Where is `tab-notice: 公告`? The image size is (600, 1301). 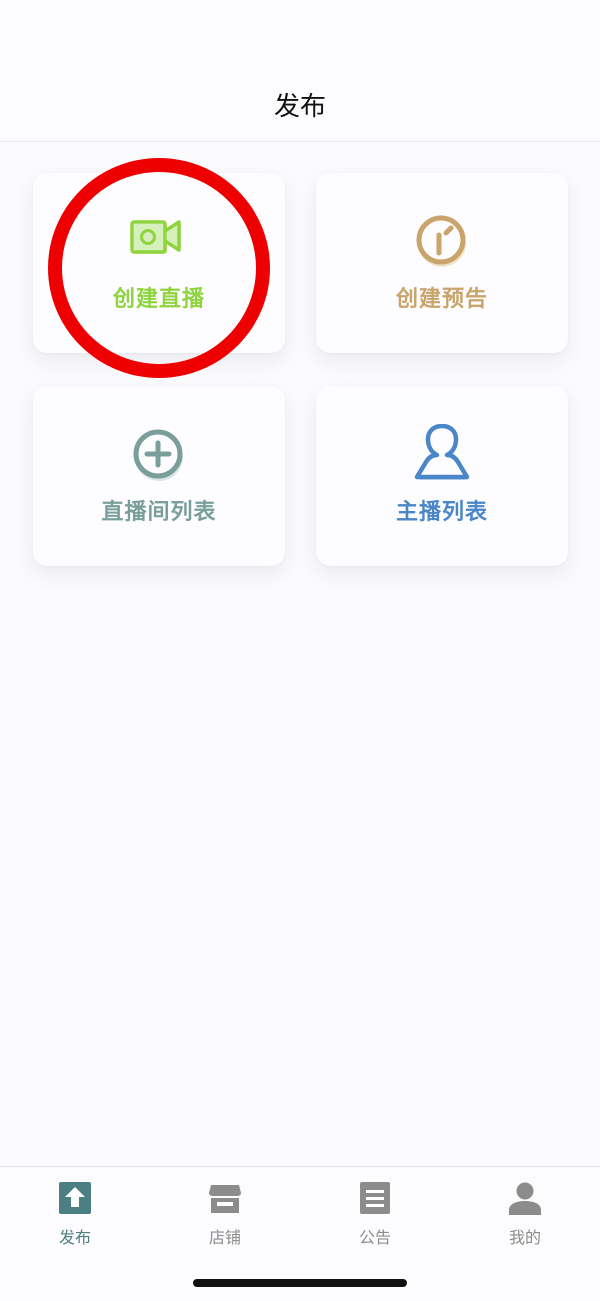 tab-notice: 公告 is located at coordinates (375, 1212).